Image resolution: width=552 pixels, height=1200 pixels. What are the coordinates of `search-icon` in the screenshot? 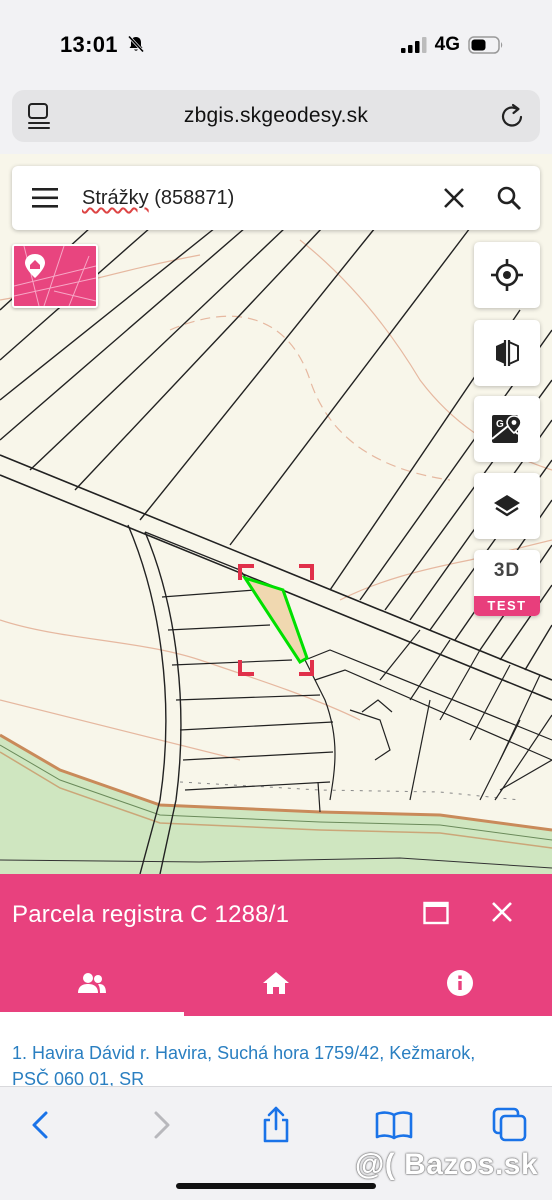 It's located at (509, 198).